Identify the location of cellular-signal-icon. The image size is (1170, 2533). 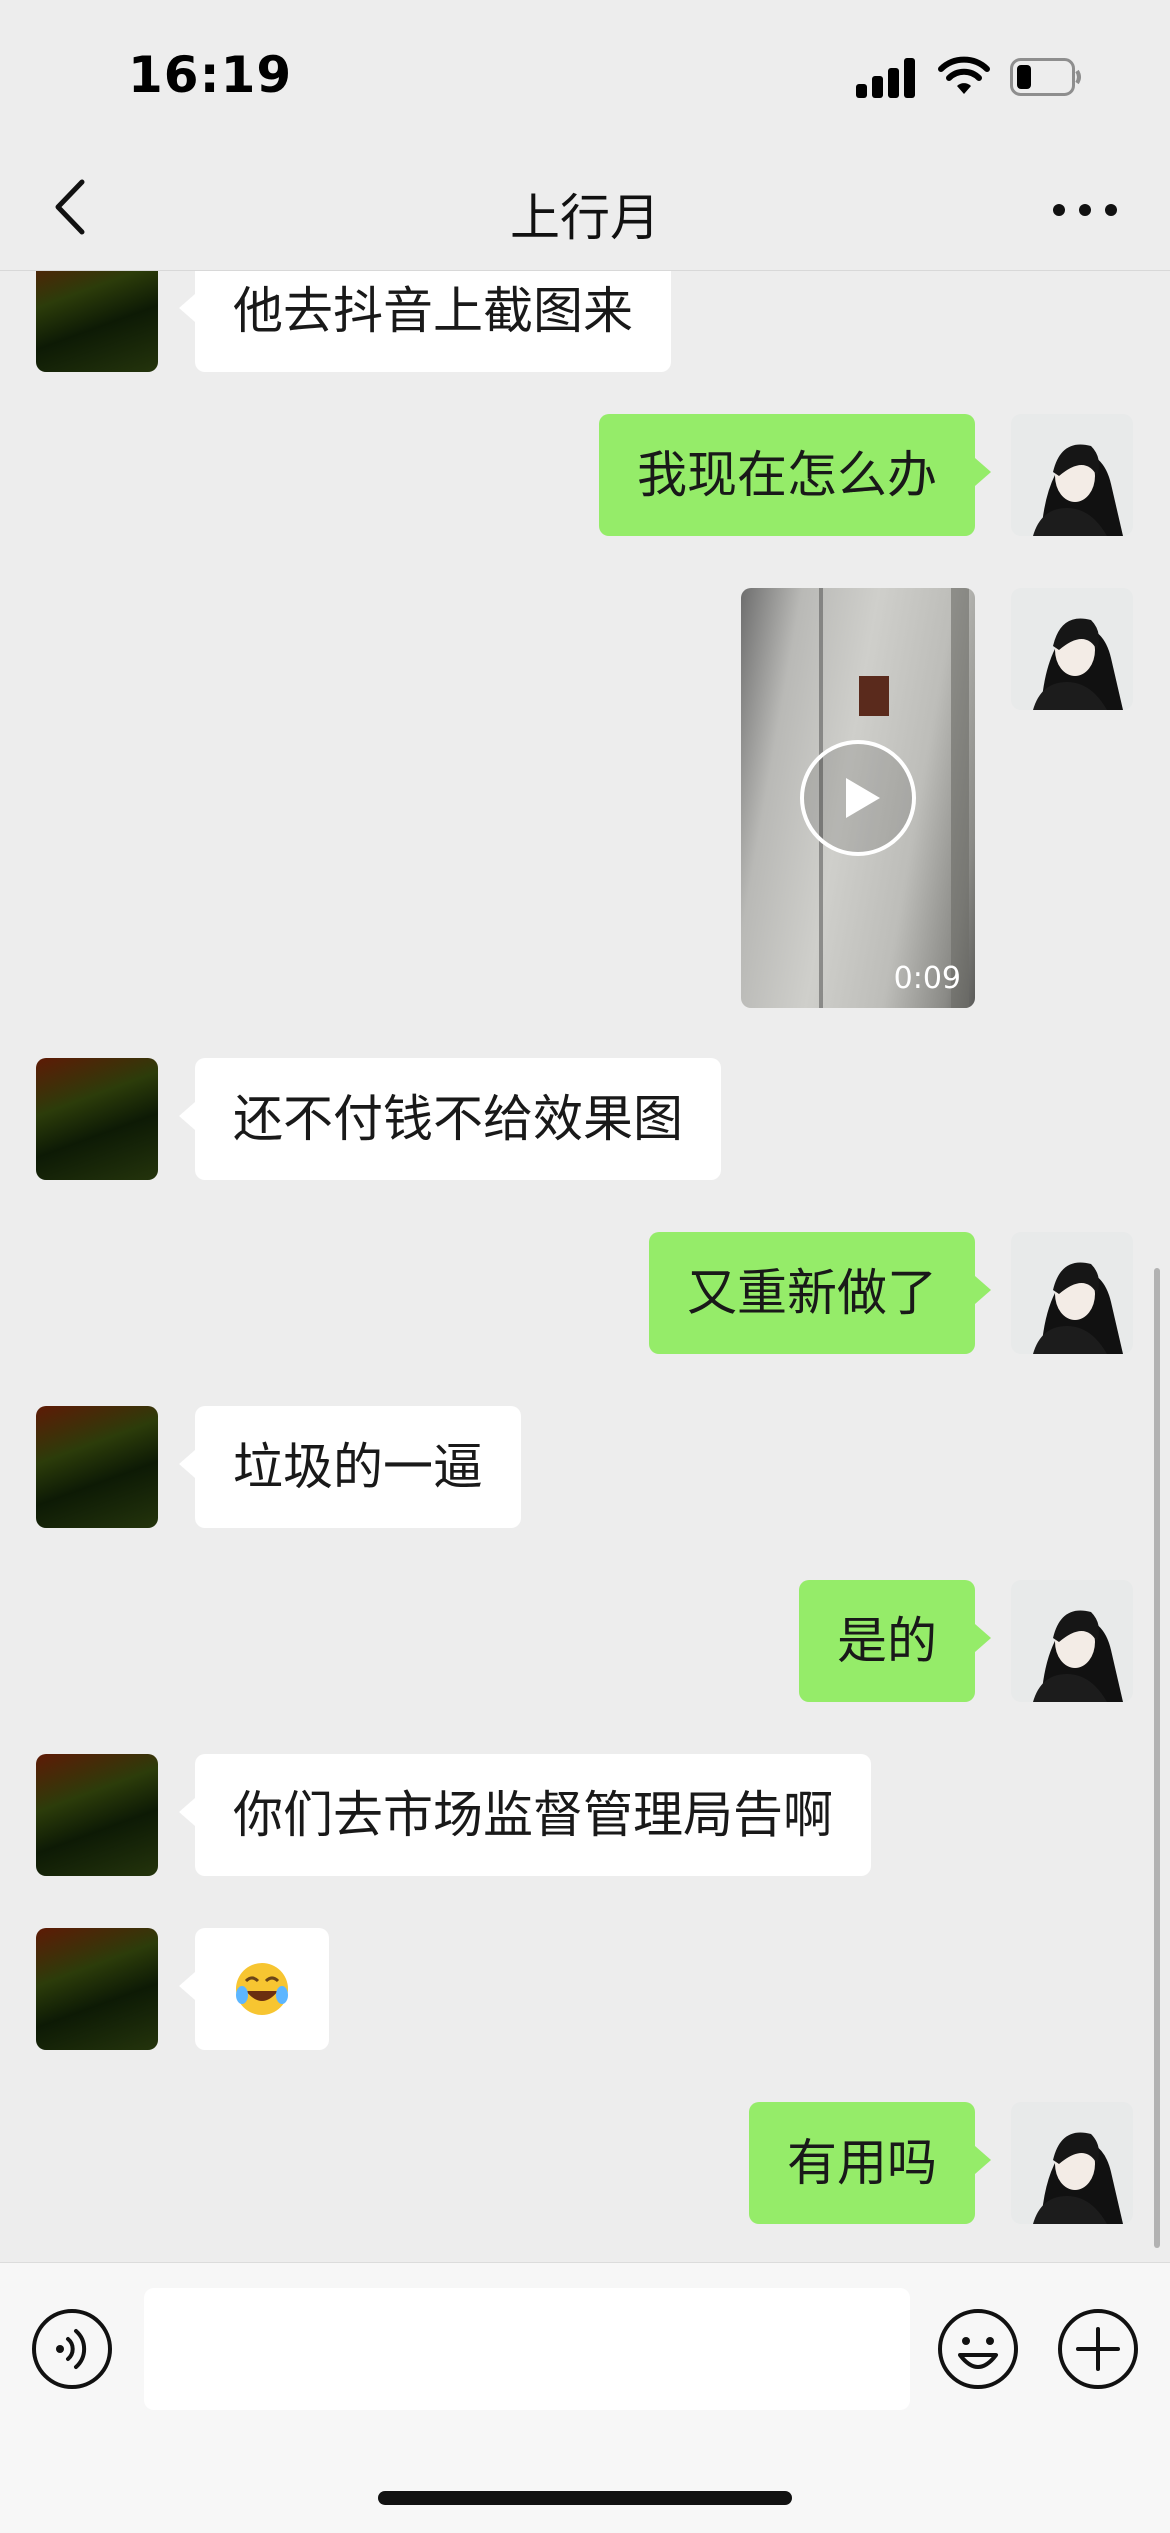
(887, 78).